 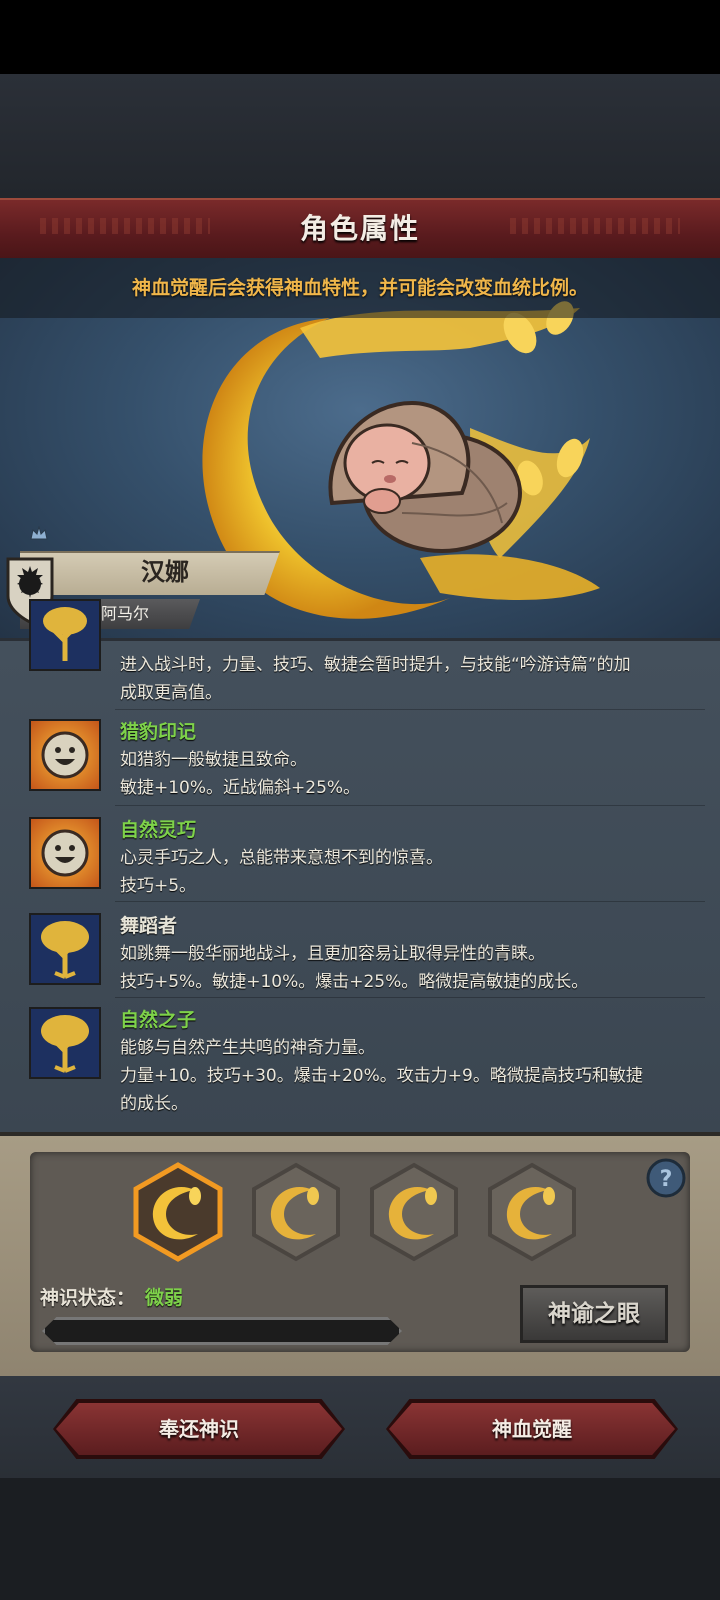 I want to click on trait-desc-line: 技巧+5%。敏捷+10%。爆击+25%。略微提高敏捷的成长。, so click(x=354, y=982).